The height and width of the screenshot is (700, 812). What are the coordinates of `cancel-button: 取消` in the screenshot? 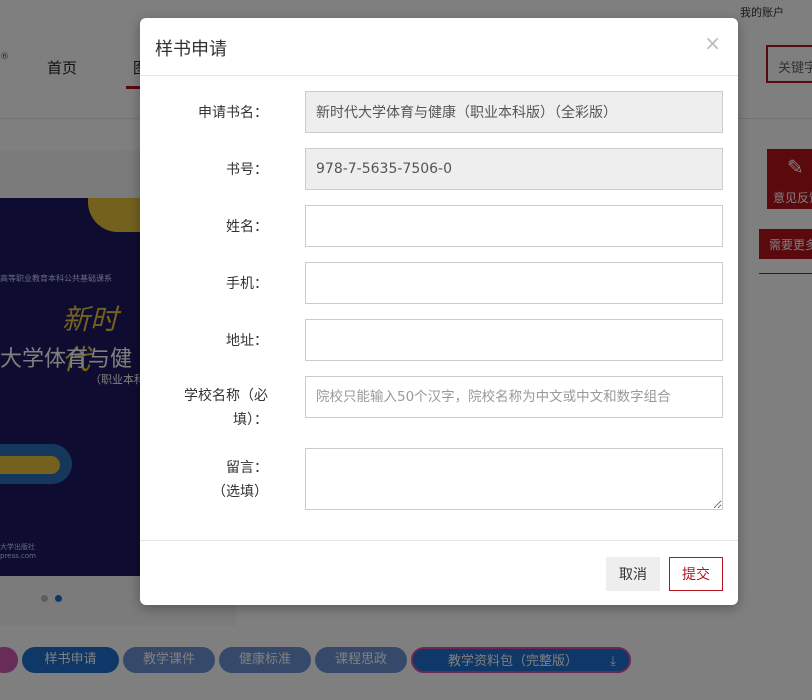 It's located at (633, 574).